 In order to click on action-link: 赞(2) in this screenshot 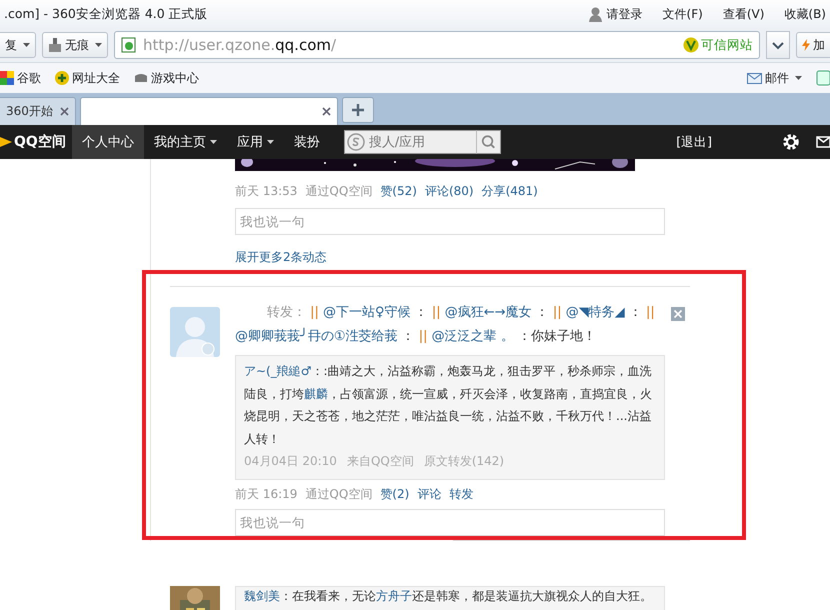, I will do `click(395, 494)`.